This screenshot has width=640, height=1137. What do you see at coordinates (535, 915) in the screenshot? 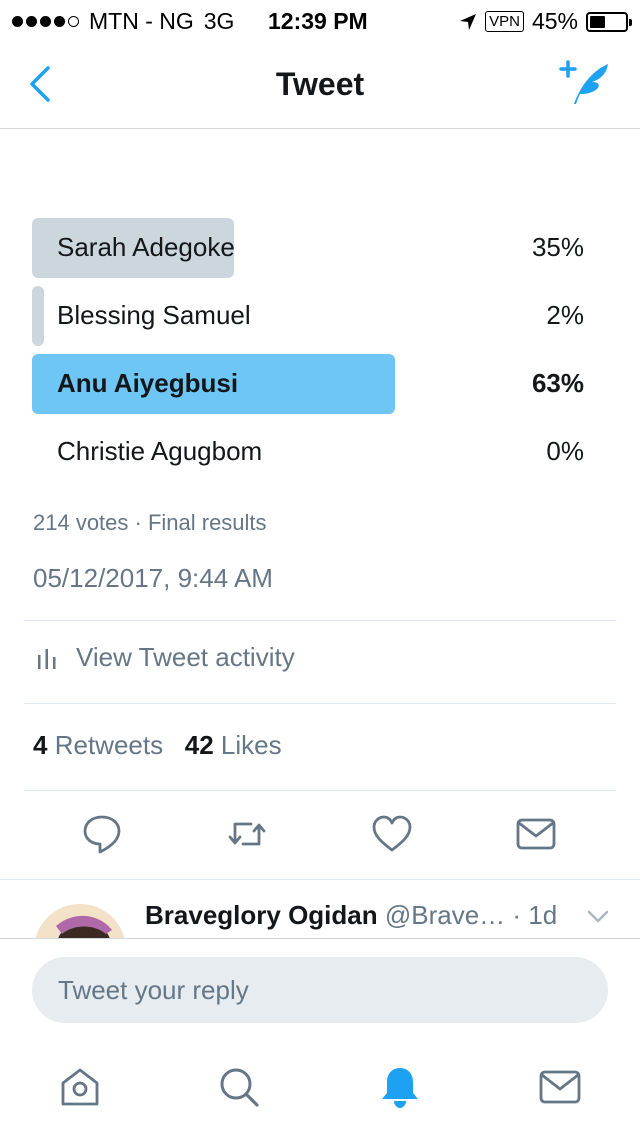
I see `reply-time: · 1d` at bounding box center [535, 915].